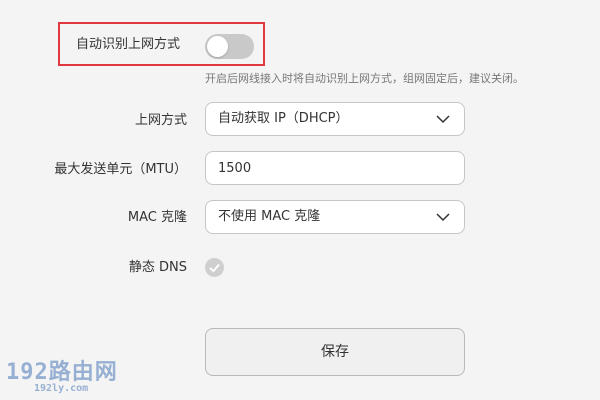 The image size is (600, 400). What do you see at coordinates (217, 46) in the screenshot?
I see `toggle-knob` at bounding box center [217, 46].